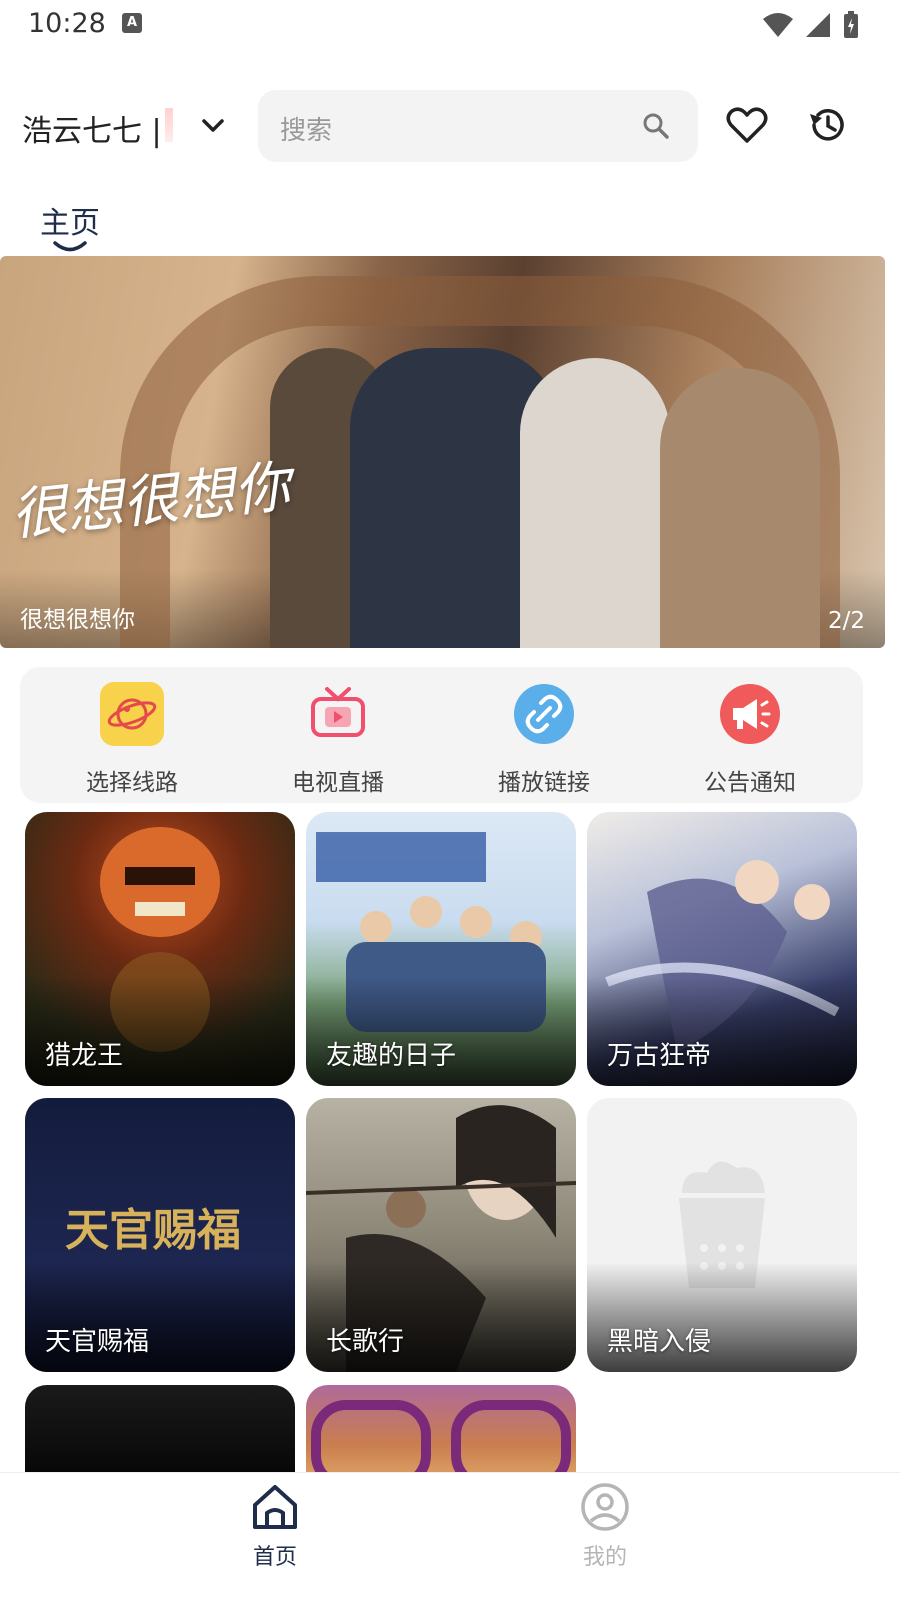 Image resolution: width=900 pixels, height=1600 pixels. Describe the element at coordinates (441, 949) in the screenshot. I see `media-card: 友趣的日子` at that location.